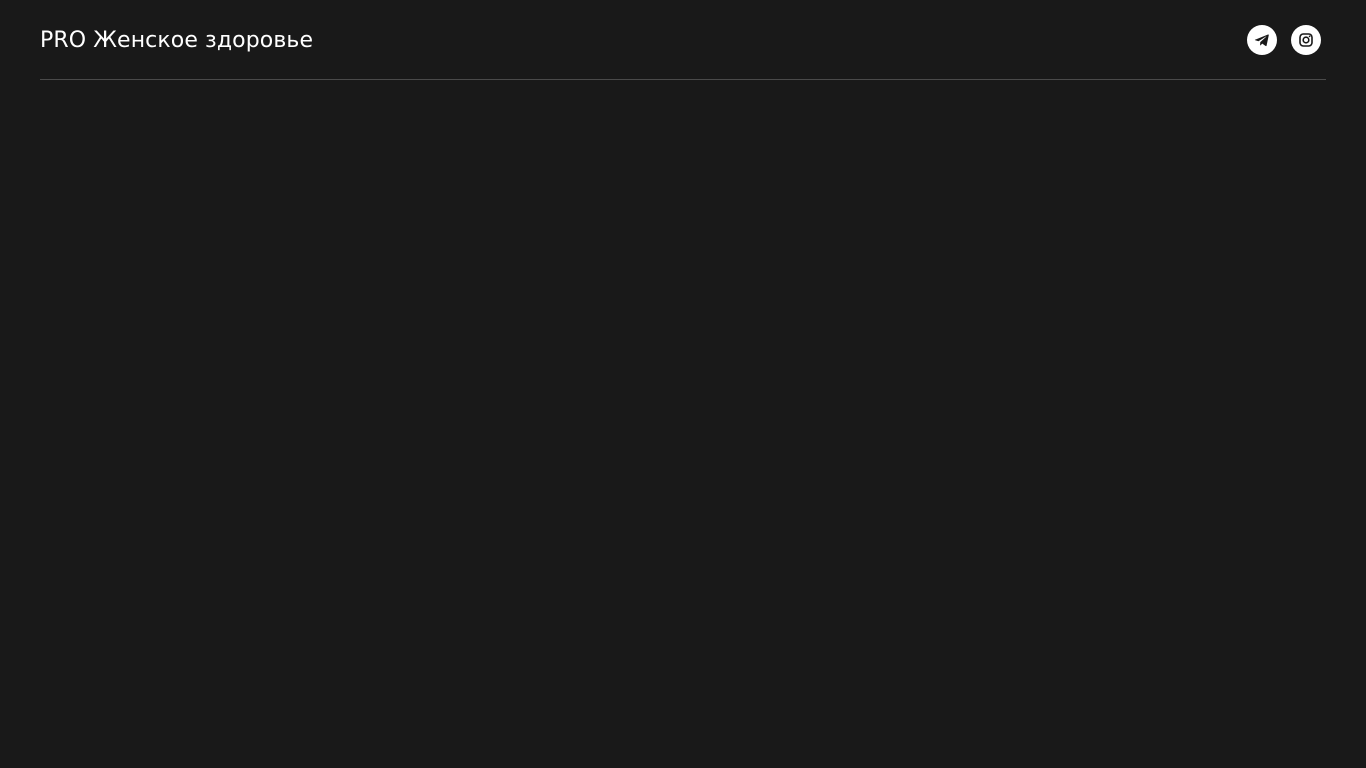 The width and height of the screenshot is (1366, 768). What do you see at coordinates (176, 41) in the screenshot?
I see `site-title: PRO Женское здоровье` at bounding box center [176, 41].